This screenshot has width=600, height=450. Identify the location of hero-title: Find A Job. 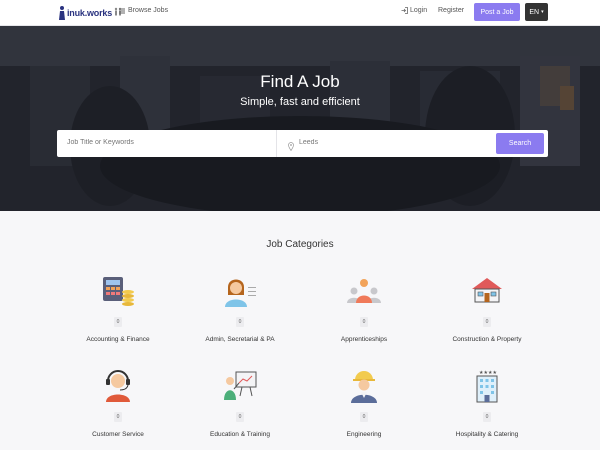
(300, 81).